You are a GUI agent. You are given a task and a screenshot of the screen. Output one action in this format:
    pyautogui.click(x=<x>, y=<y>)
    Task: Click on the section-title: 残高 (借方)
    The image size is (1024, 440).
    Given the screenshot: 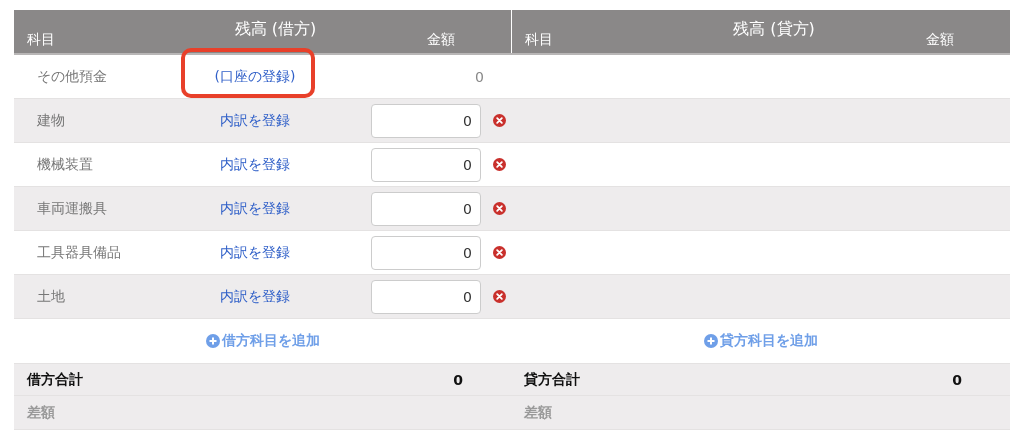 What is the action you would take?
    pyautogui.click(x=275, y=29)
    